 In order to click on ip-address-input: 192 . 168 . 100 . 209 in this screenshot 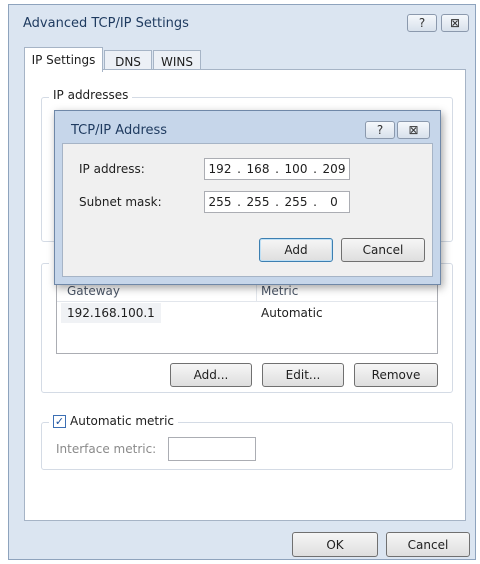, I will do `click(277, 169)`.